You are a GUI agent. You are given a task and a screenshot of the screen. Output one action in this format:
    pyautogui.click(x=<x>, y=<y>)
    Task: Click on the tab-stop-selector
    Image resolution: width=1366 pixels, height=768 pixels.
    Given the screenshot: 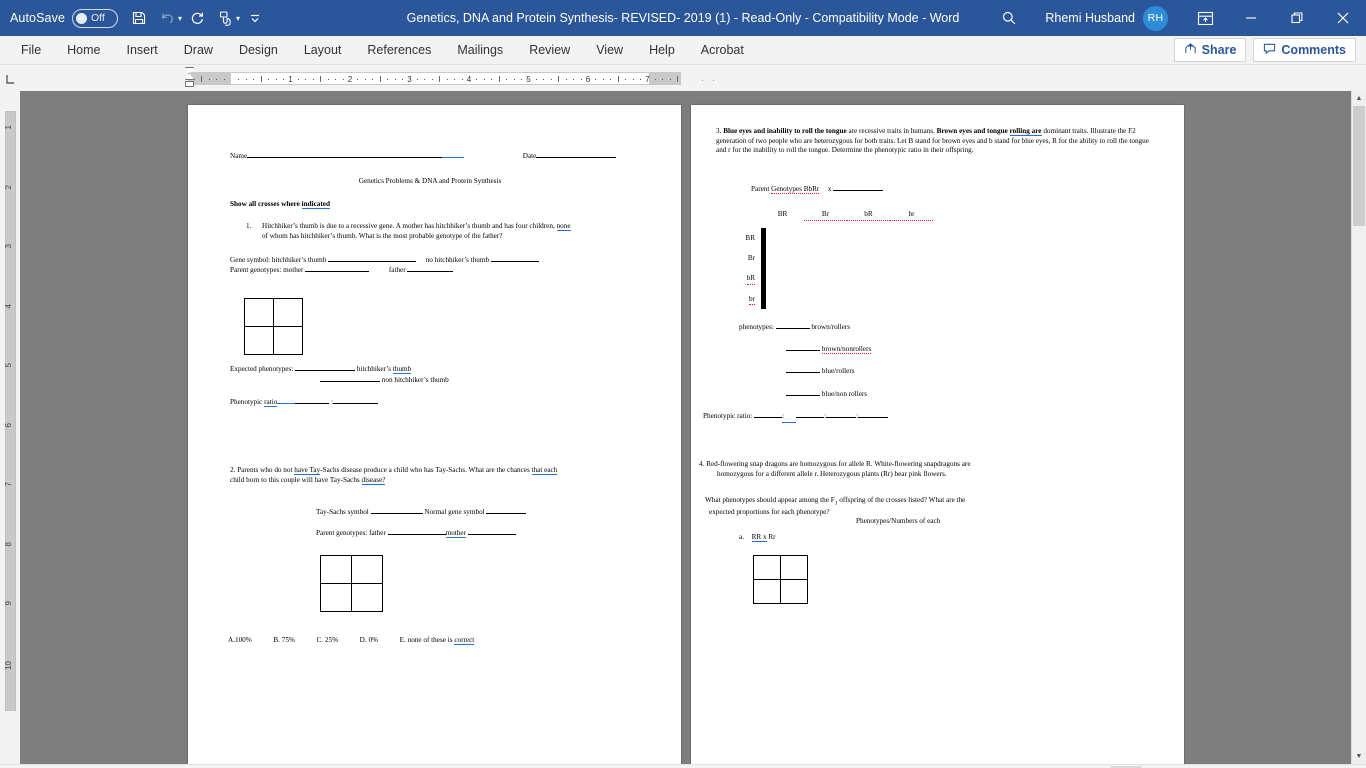 What is the action you would take?
    pyautogui.click(x=11, y=78)
    